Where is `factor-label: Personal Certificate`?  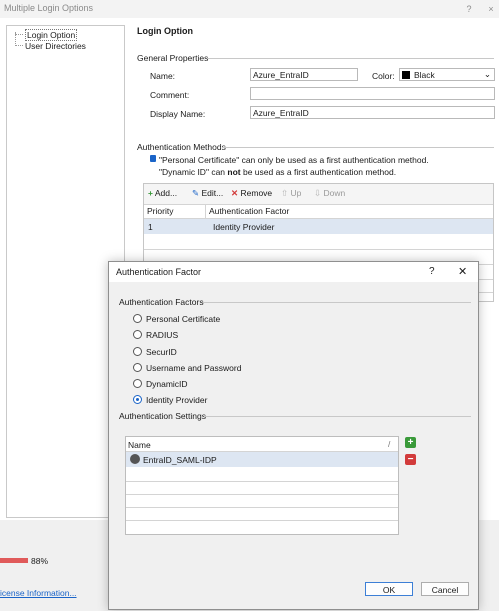
factor-label: Personal Certificate is located at coordinates (183, 319).